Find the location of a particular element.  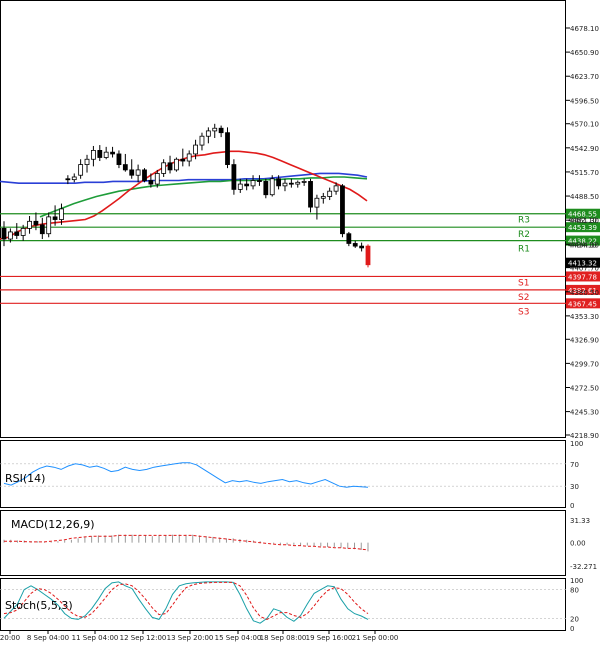

rsi-tick-label: 100 is located at coordinates (576, 444).